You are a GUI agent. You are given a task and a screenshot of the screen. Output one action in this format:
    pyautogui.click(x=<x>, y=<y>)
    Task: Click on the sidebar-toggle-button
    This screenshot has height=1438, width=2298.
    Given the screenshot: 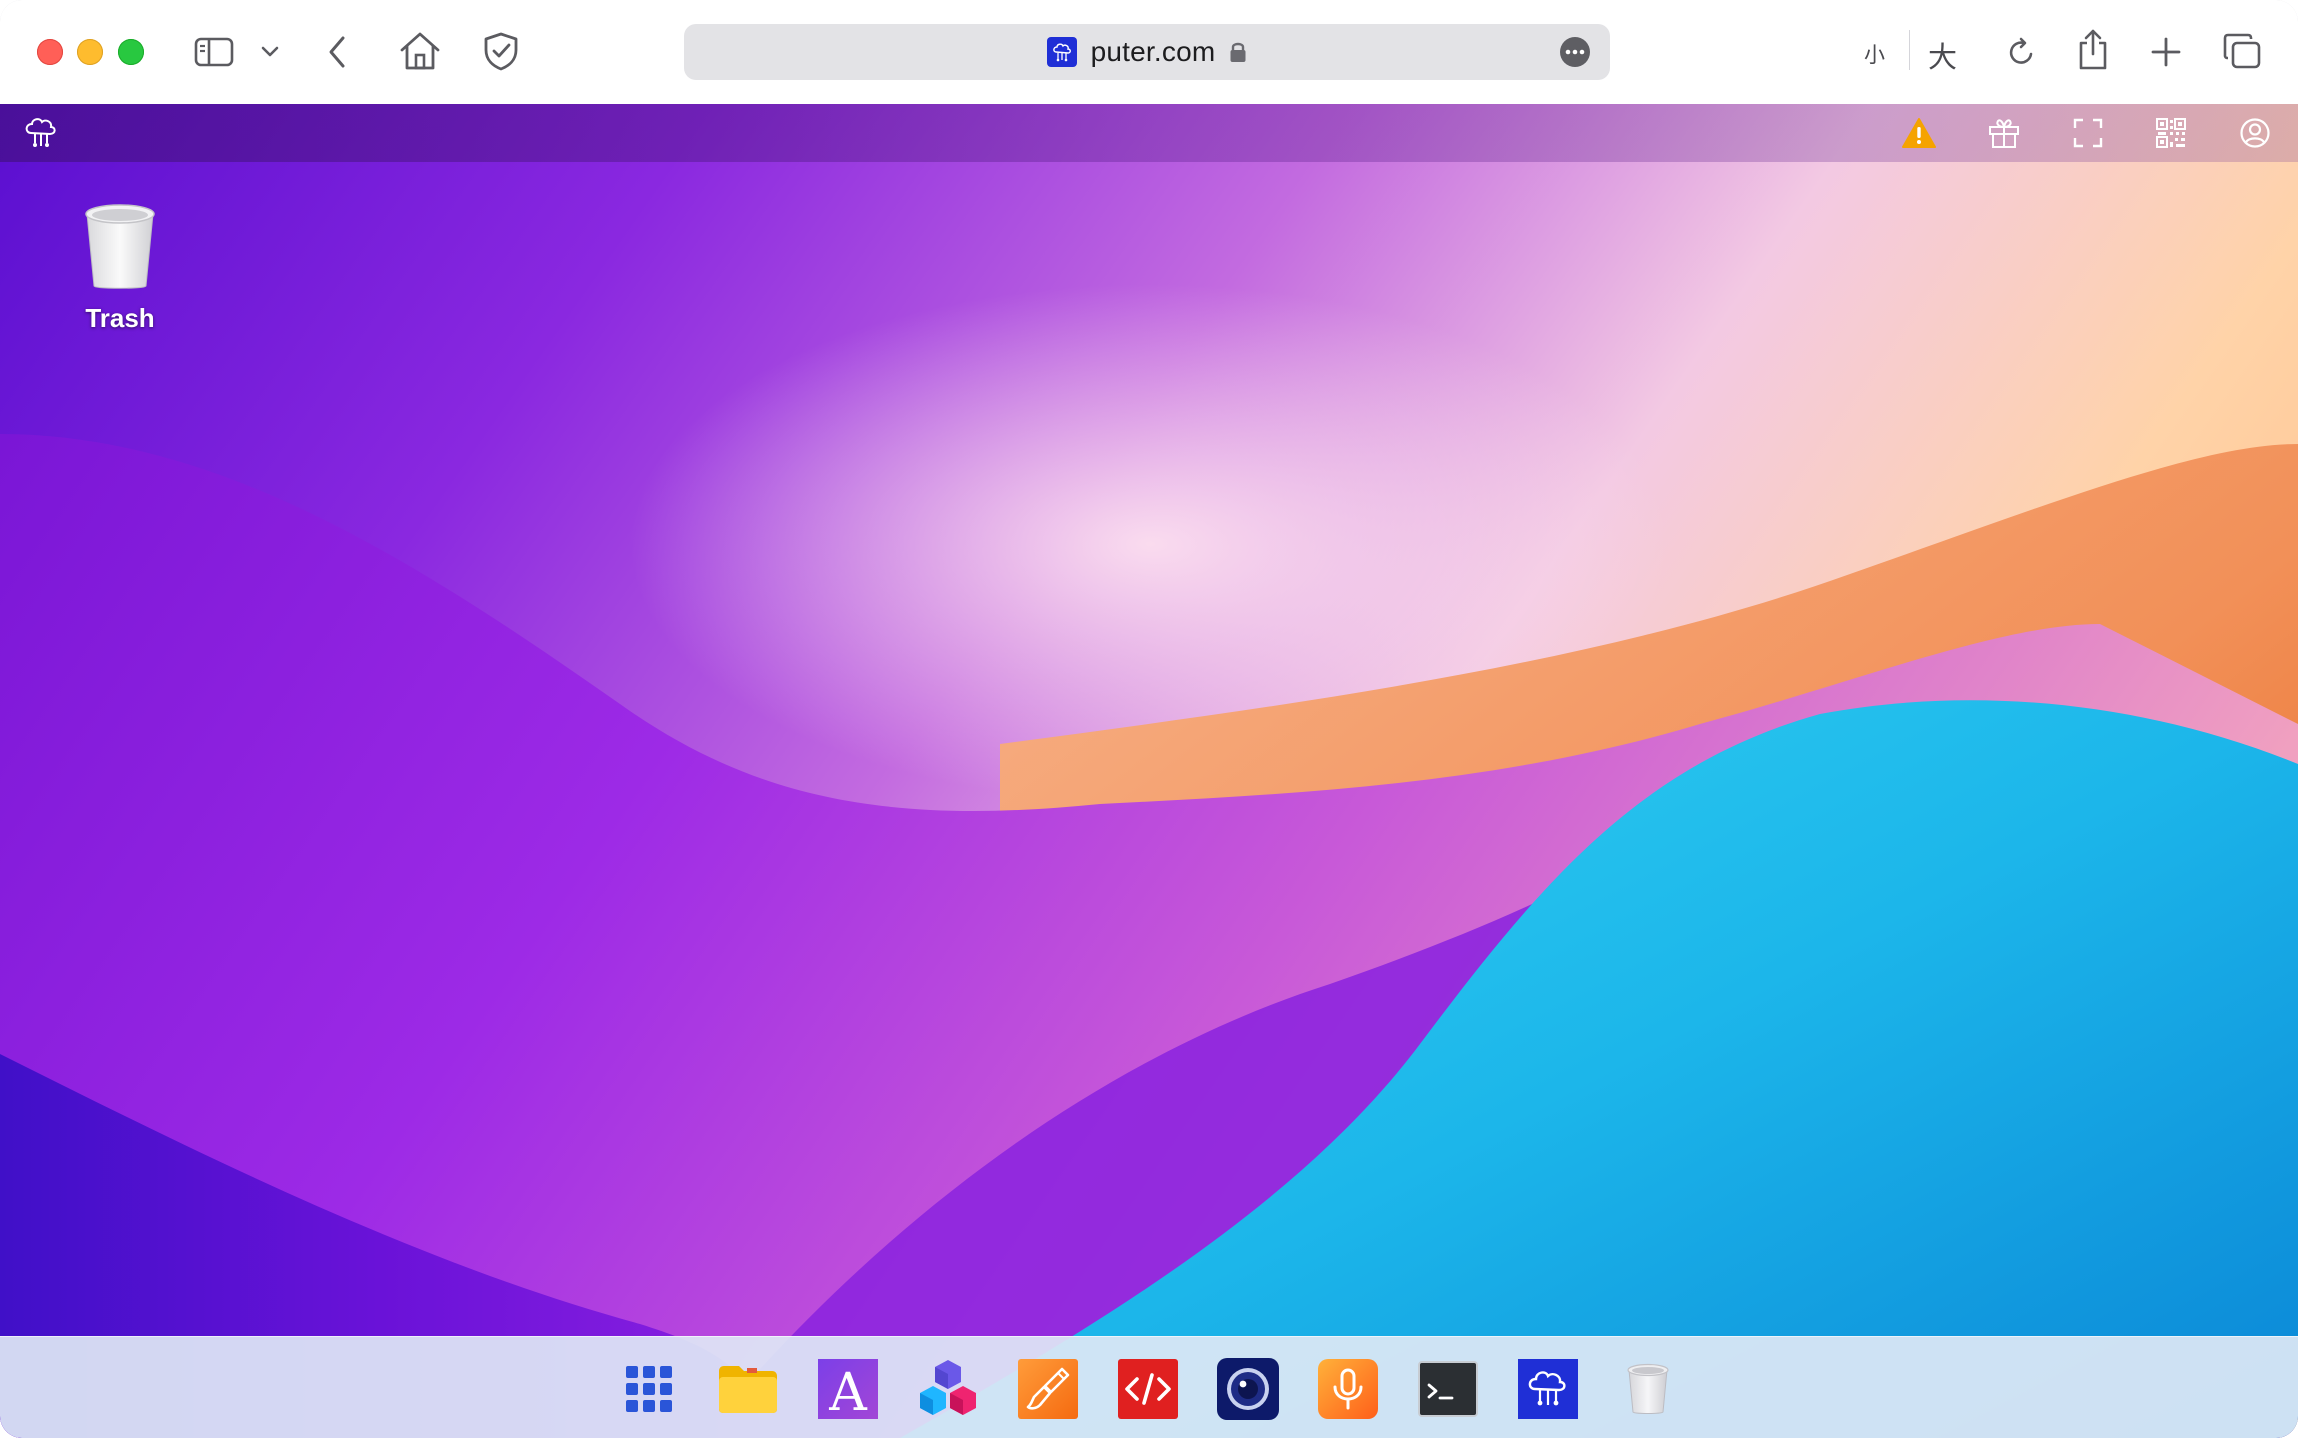 What is the action you would take?
    pyautogui.click(x=214, y=52)
    